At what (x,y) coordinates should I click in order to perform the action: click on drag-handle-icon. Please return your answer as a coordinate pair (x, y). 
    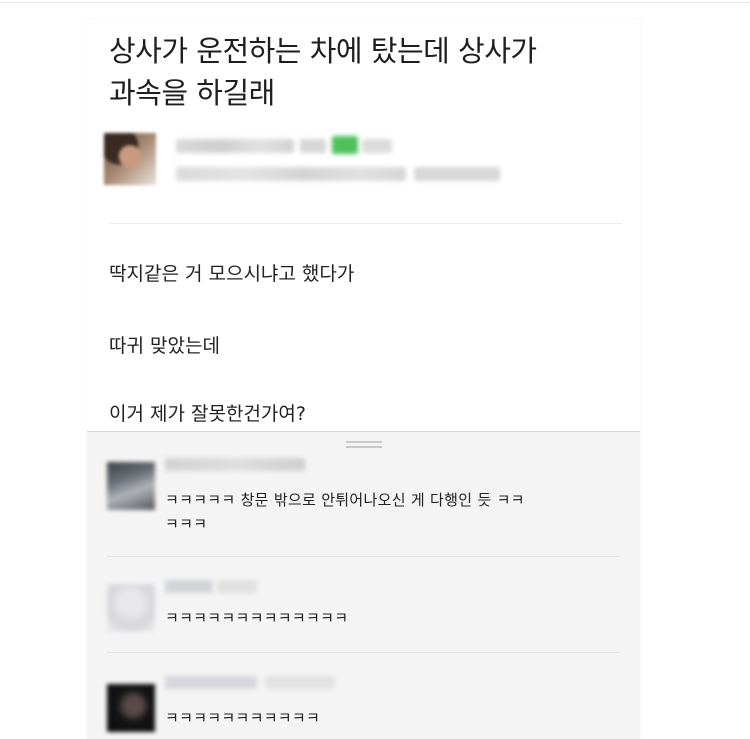
    Looking at the image, I should click on (364, 442).